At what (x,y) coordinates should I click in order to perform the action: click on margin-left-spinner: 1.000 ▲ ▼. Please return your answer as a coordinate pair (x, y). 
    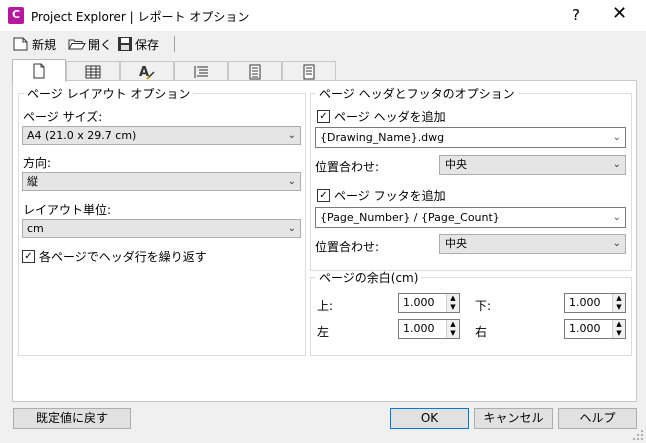
    Looking at the image, I should click on (429, 329).